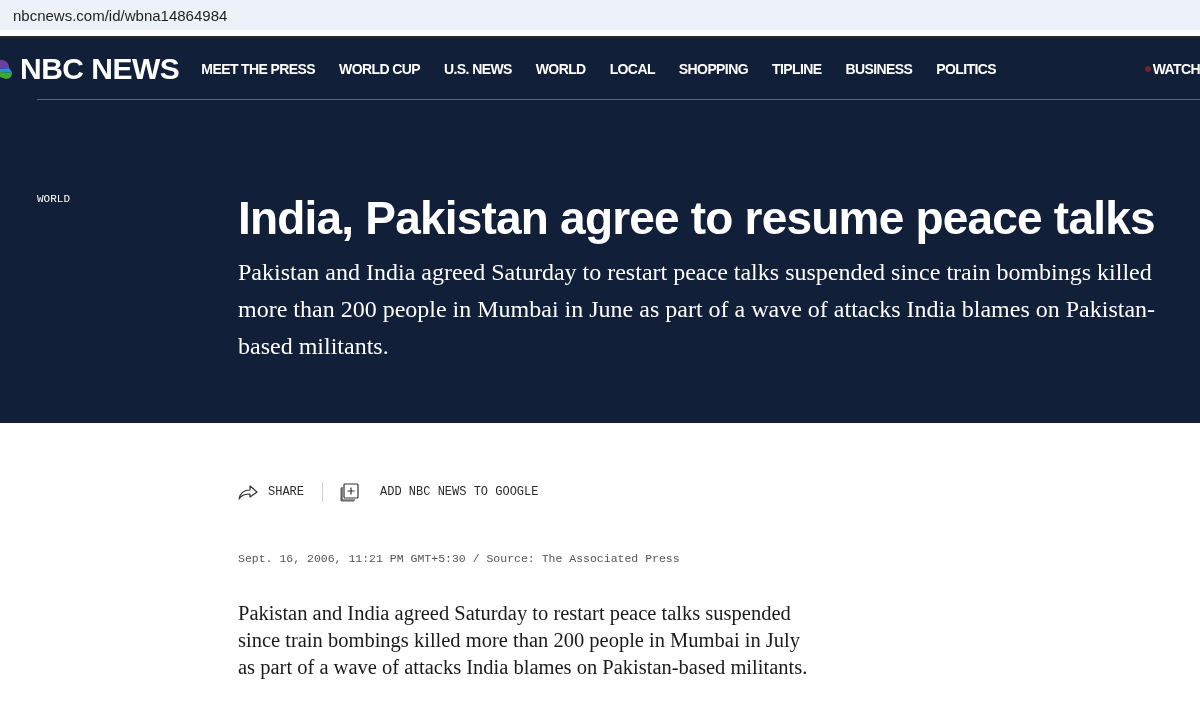  I want to click on add-source-button: ADD NBC NEWS TO GOOGLE, so click(439, 492).